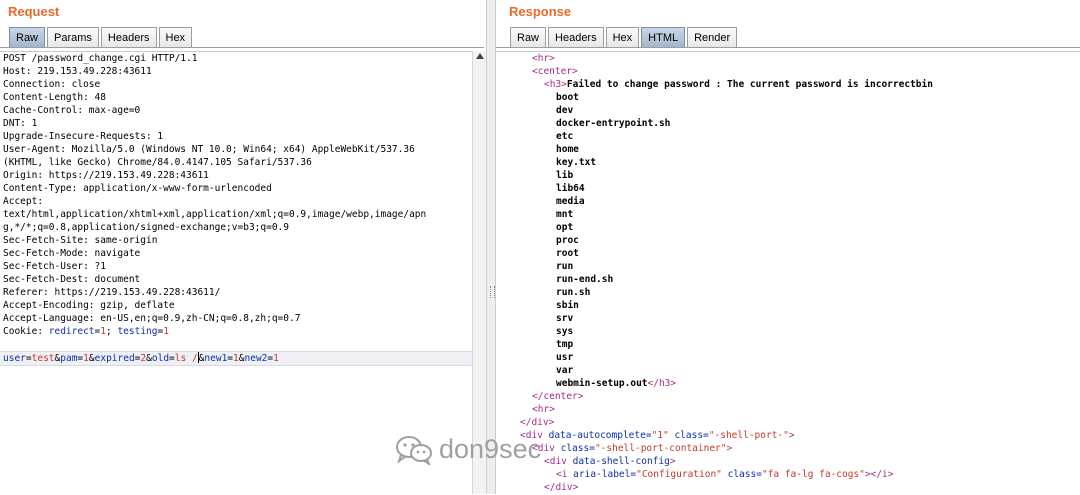 The width and height of the screenshot is (1080, 495). Describe the element at coordinates (72, 279) in the screenshot. I see `request-header-line: Sec-Fetch-Dest: document` at that location.